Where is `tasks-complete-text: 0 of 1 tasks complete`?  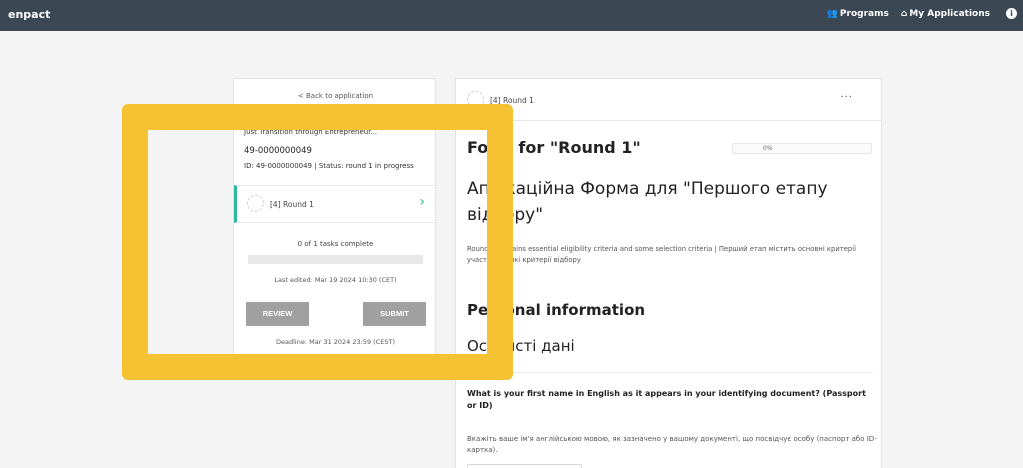 tasks-complete-text: 0 of 1 tasks complete is located at coordinates (335, 244).